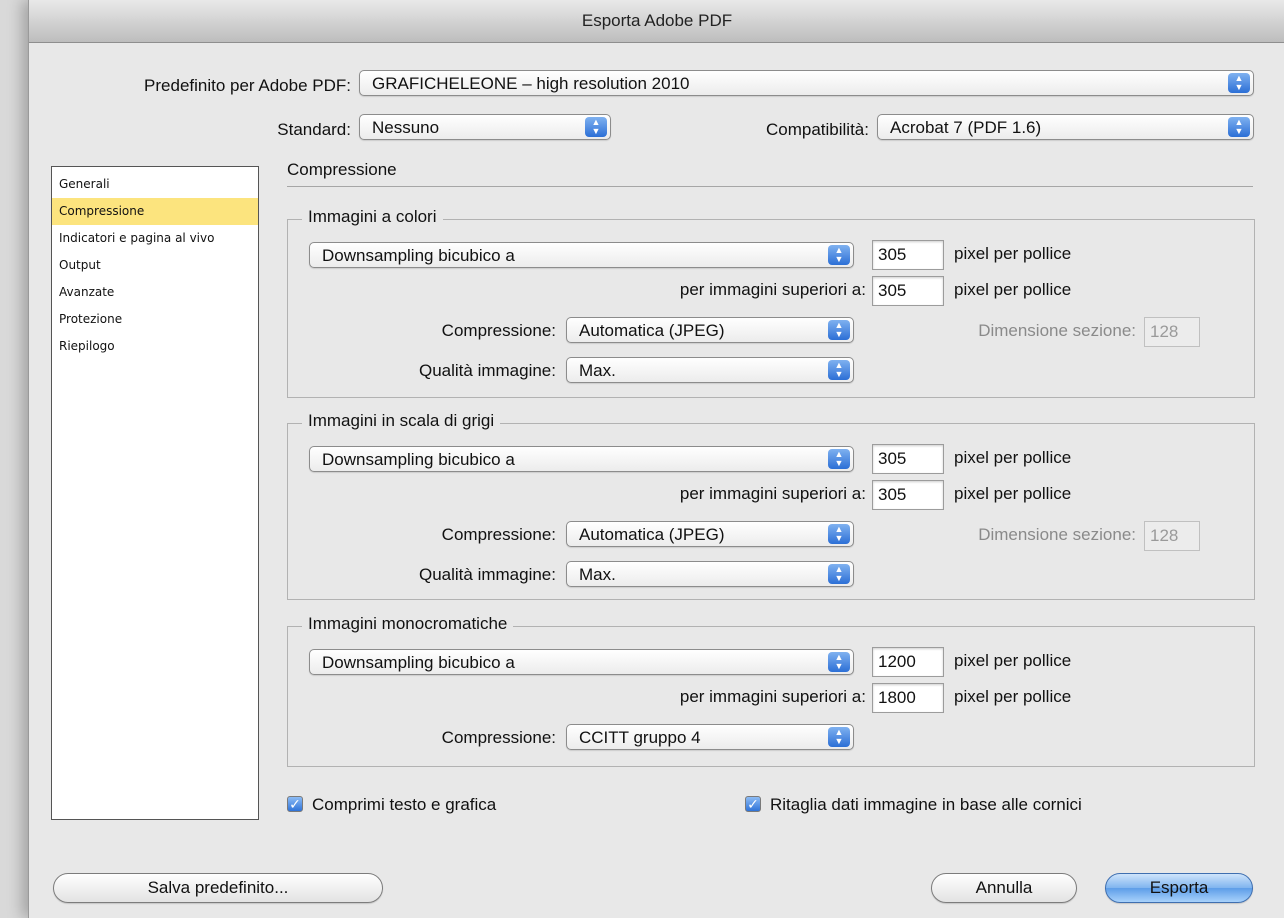  What do you see at coordinates (581, 459) in the screenshot?
I see `gray-downsample-select: Downsampling bicubico a ▲ ▼` at bounding box center [581, 459].